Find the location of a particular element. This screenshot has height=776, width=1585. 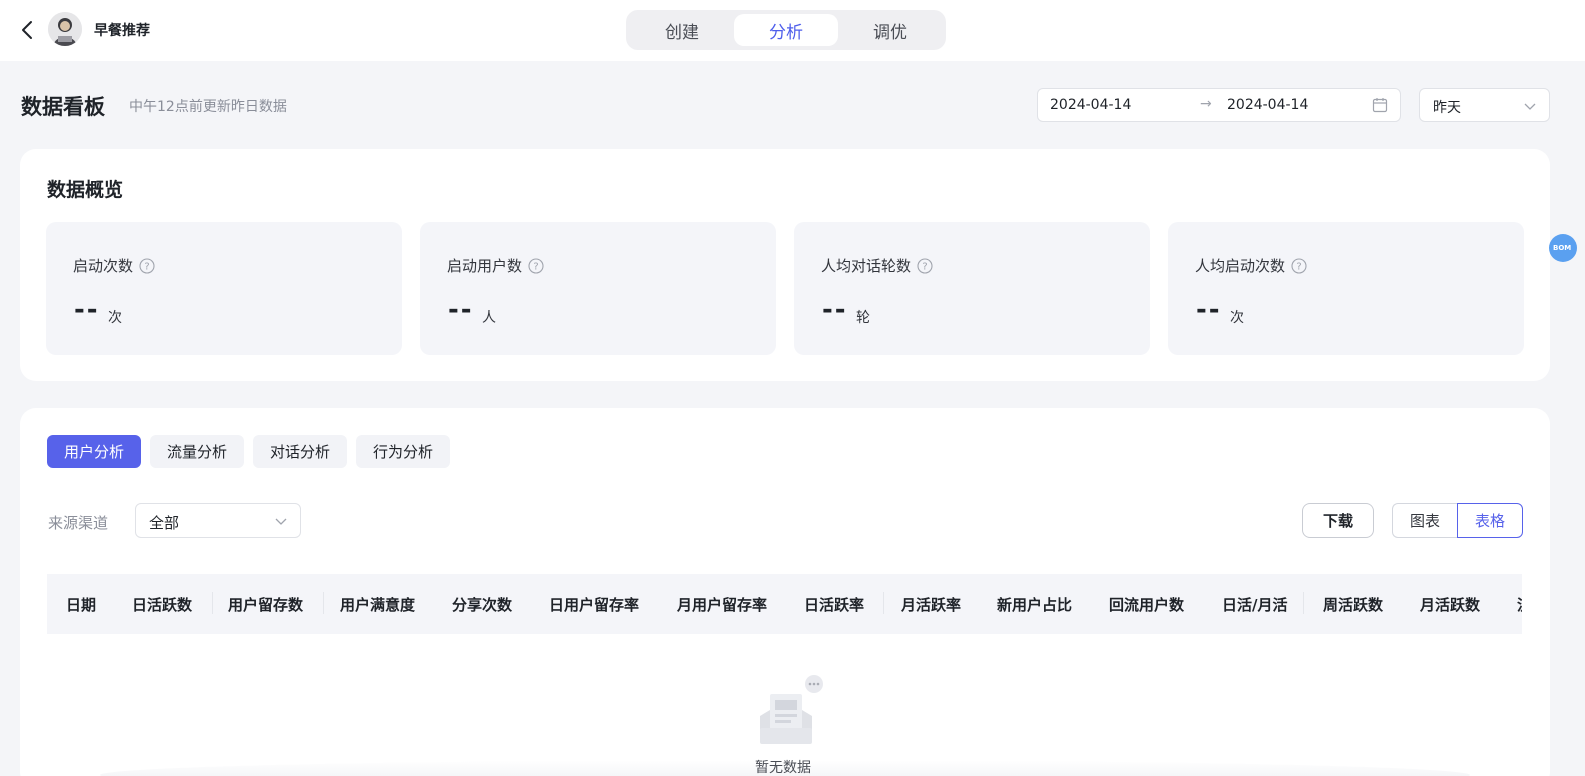

view-toggle: 图表 表格 is located at coordinates (1457, 520).